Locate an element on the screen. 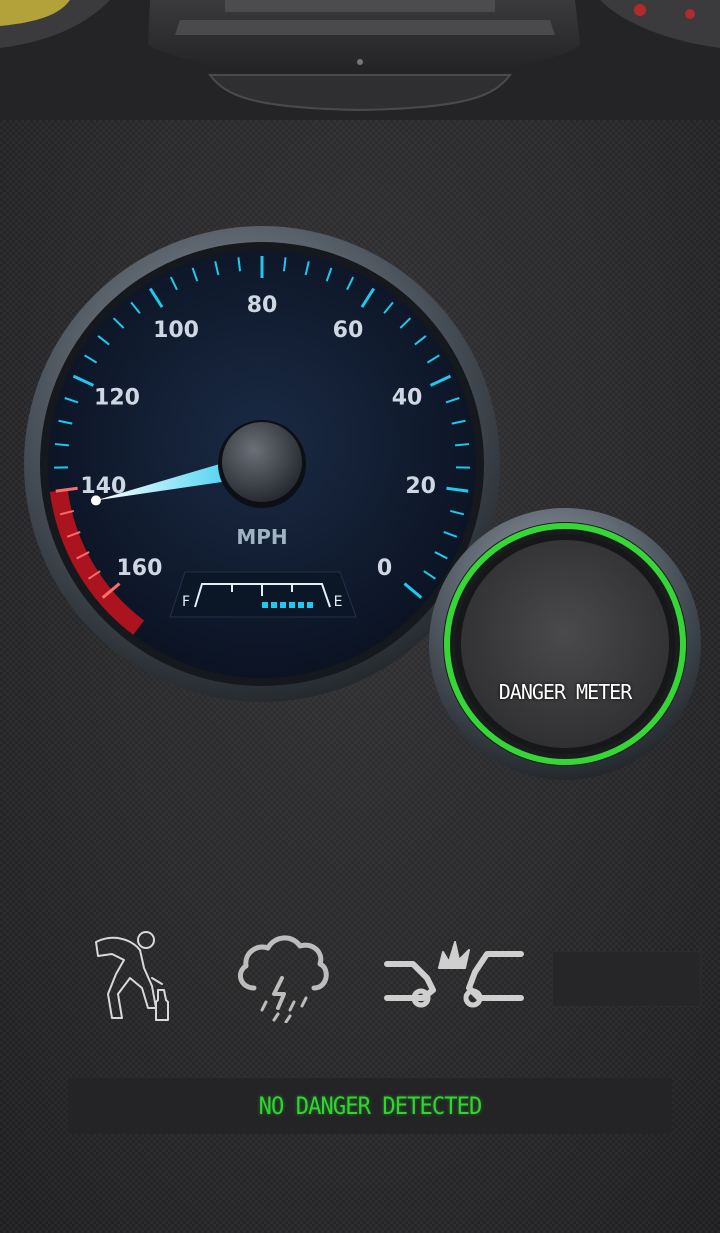 This screenshot has height=1233, width=720. status-bar: NO DANGER DETECTED is located at coordinates (370, 1106).